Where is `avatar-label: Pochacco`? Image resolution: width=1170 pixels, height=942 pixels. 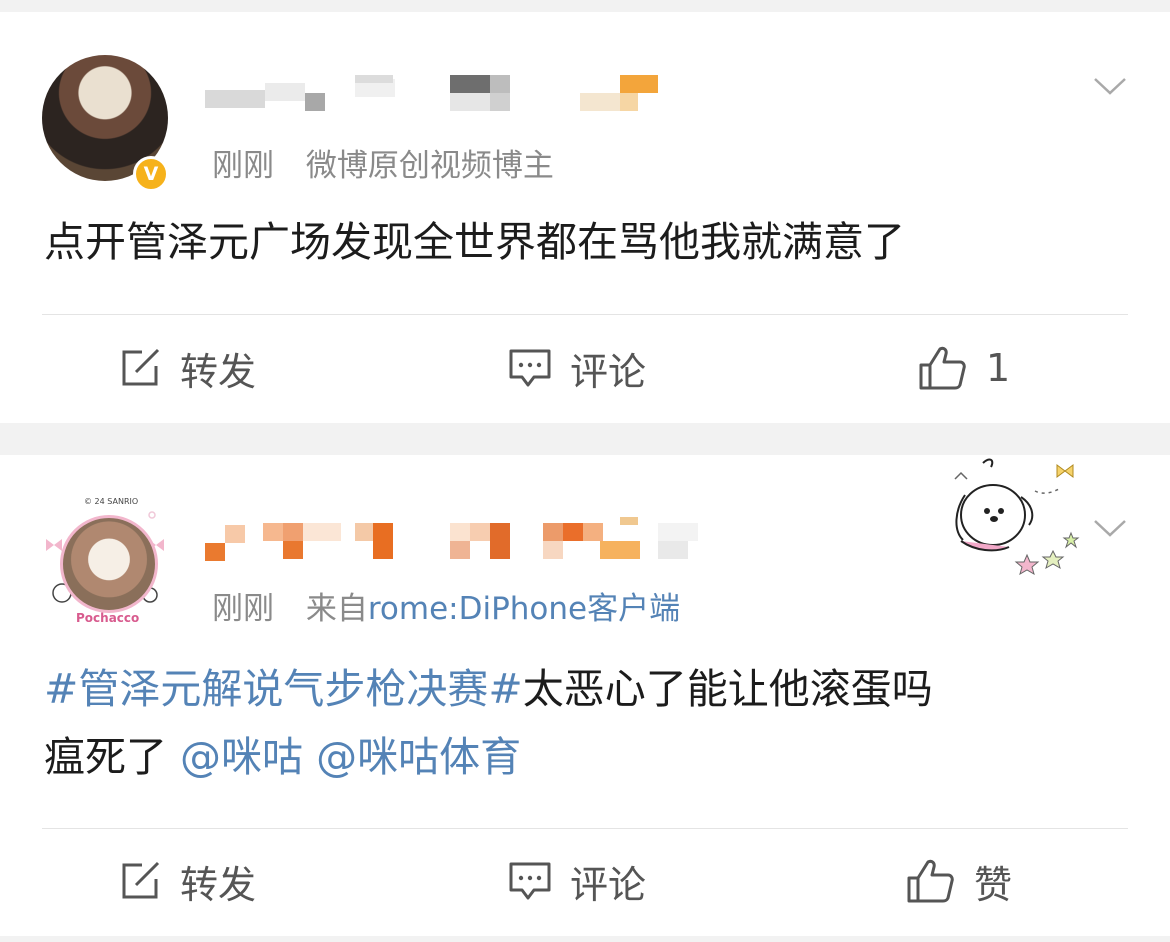
avatar-label: Pochacco is located at coordinates (108, 618).